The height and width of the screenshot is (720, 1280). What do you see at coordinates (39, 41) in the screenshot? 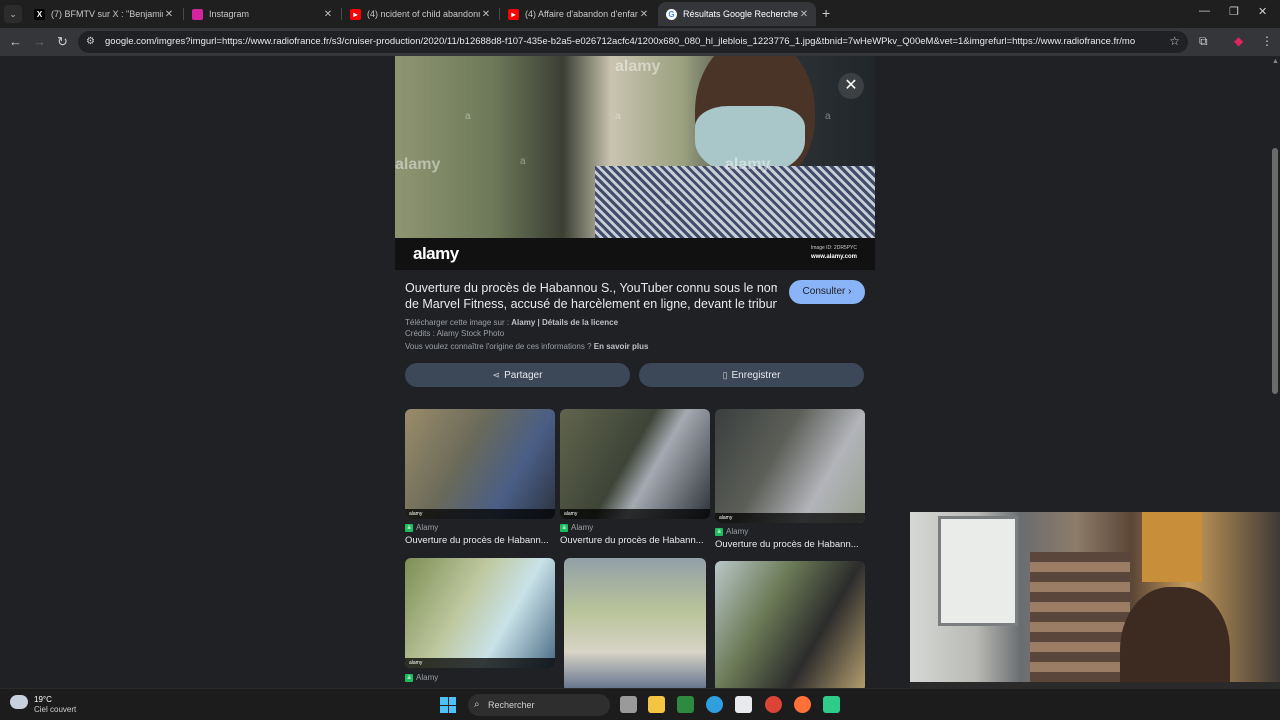
I see `forward-icon: →` at bounding box center [39, 41].